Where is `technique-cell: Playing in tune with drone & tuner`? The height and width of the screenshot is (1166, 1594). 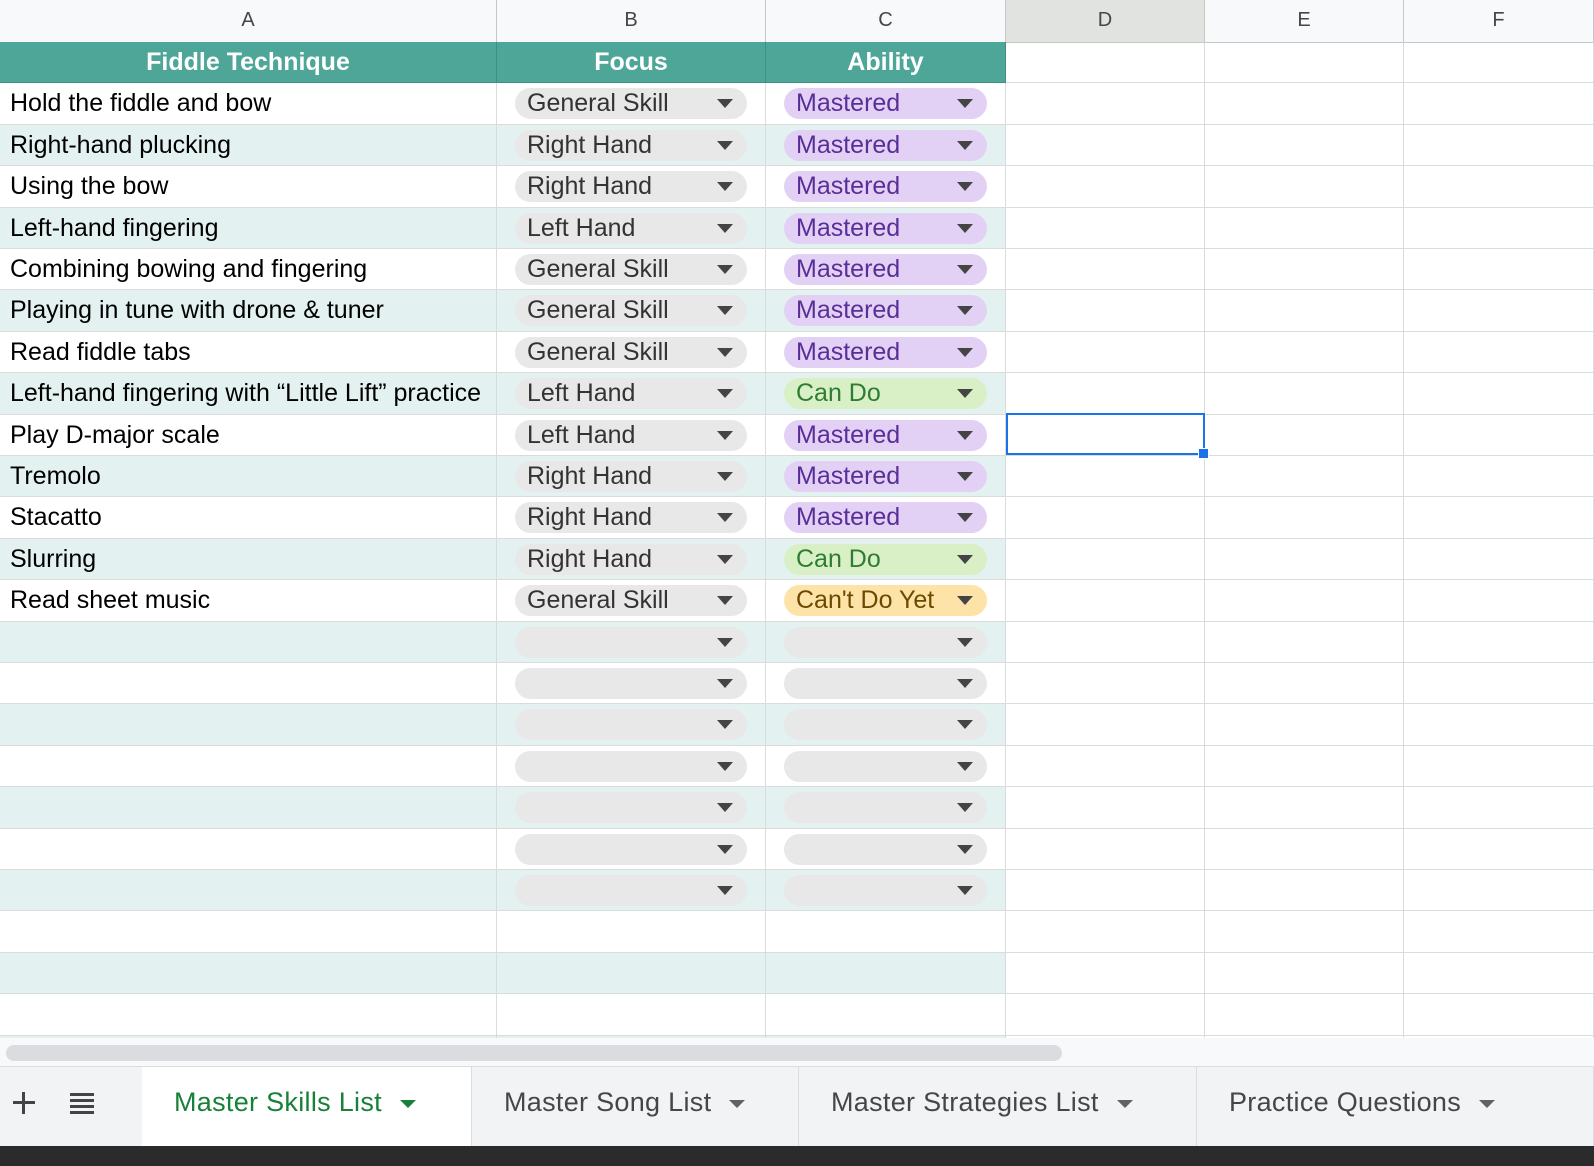
technique-cell: Playing in tune with drone & tuner is located at coordinates (248, 311).